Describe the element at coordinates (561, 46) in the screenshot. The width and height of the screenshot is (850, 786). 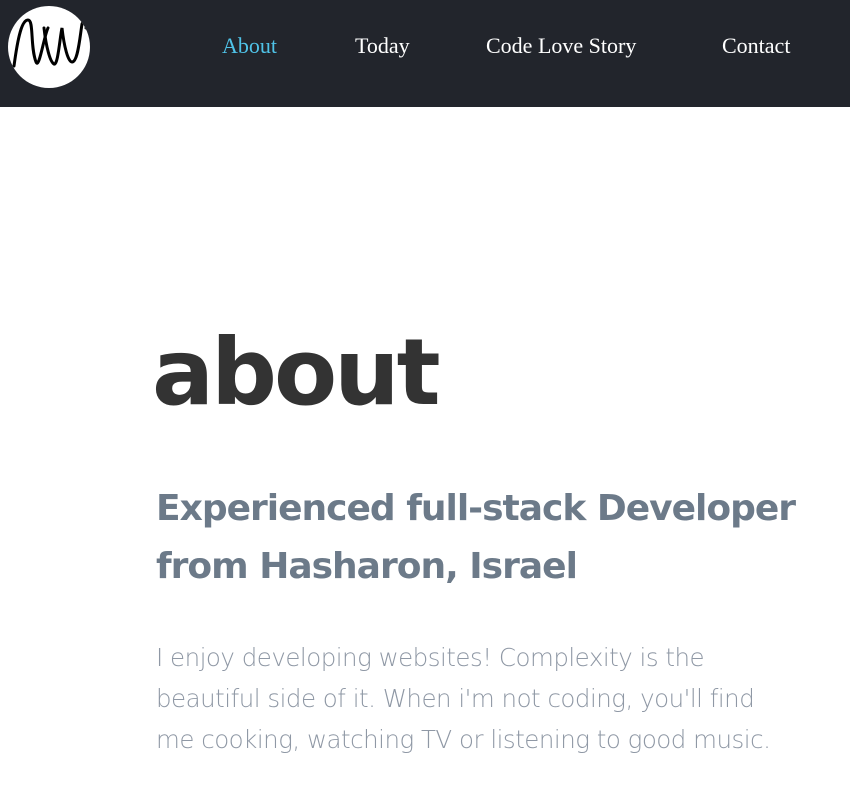
I see `nav-code-love-story-link: Code Love Story` at that location.